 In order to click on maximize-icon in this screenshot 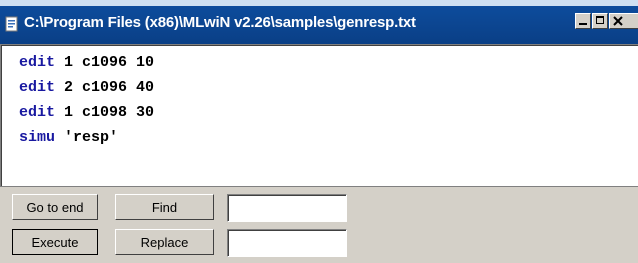, I will do `click(600, 20)`.